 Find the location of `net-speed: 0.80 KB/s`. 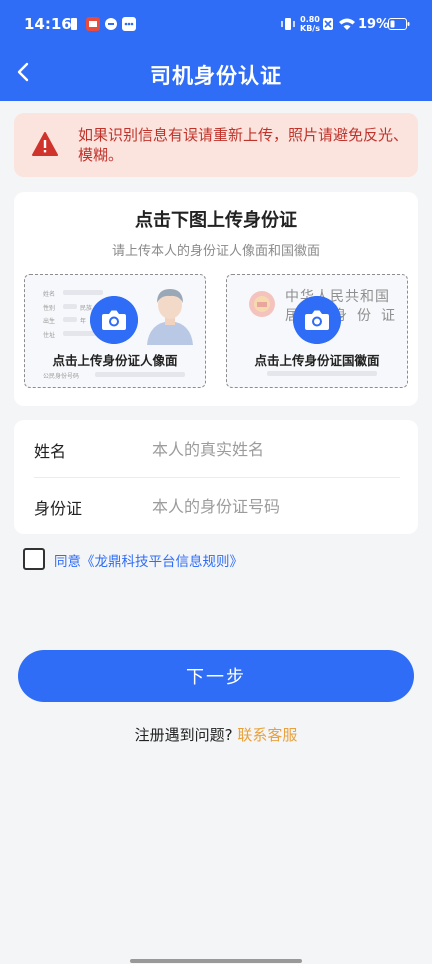

net-speed: 0.80 KB/s is located at coordinates (310, 24).